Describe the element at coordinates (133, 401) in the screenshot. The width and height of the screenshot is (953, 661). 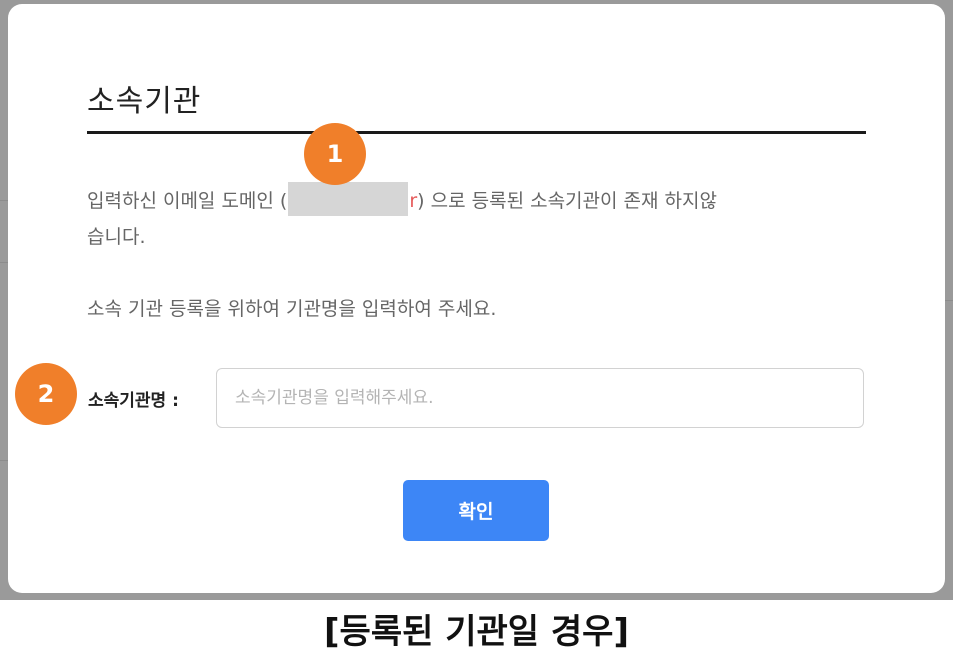
I see `affiliation-name-label: 소속기관명 :` at that location.